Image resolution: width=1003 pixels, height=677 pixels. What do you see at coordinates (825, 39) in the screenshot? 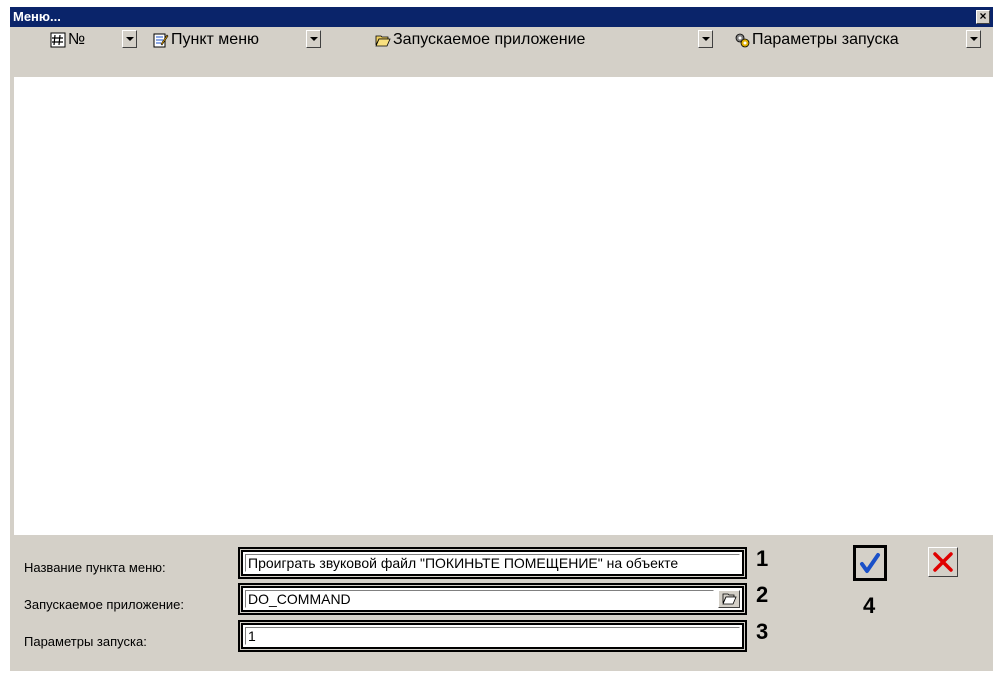
I see `column-label-parameters: Параметры запуска` at bounding box center [825, 39].